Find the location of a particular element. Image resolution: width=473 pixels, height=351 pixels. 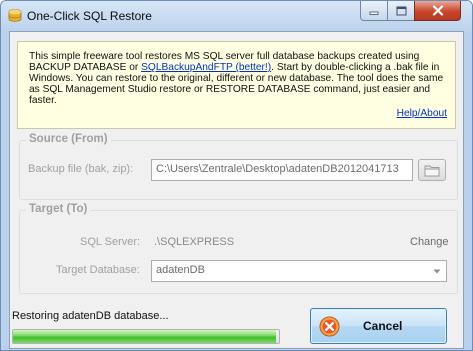

sql-server-label: SQL Server: is located at coordinates (110, 242).